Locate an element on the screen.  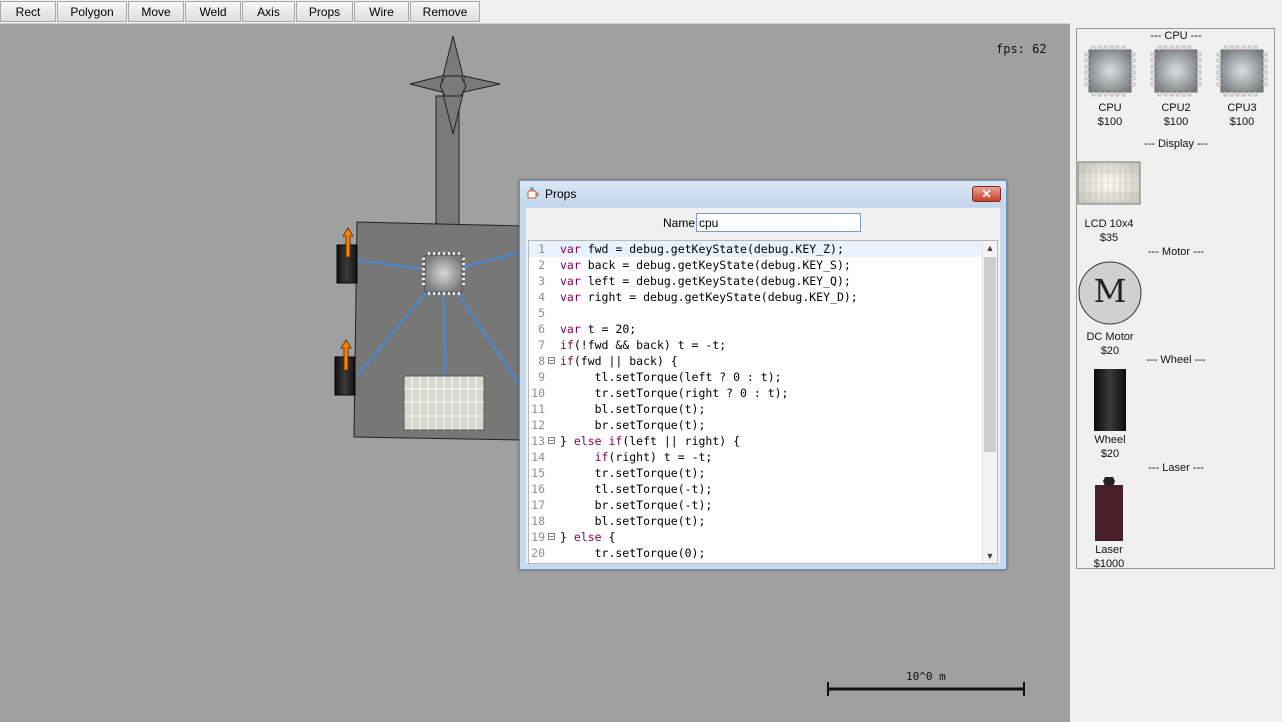
wire-tool-button: Wire is located at coordinates (381, 11).